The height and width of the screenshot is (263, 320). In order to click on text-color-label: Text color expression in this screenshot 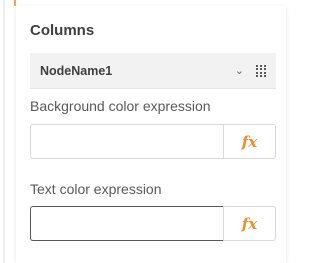, I will do `click(96, 189)`.